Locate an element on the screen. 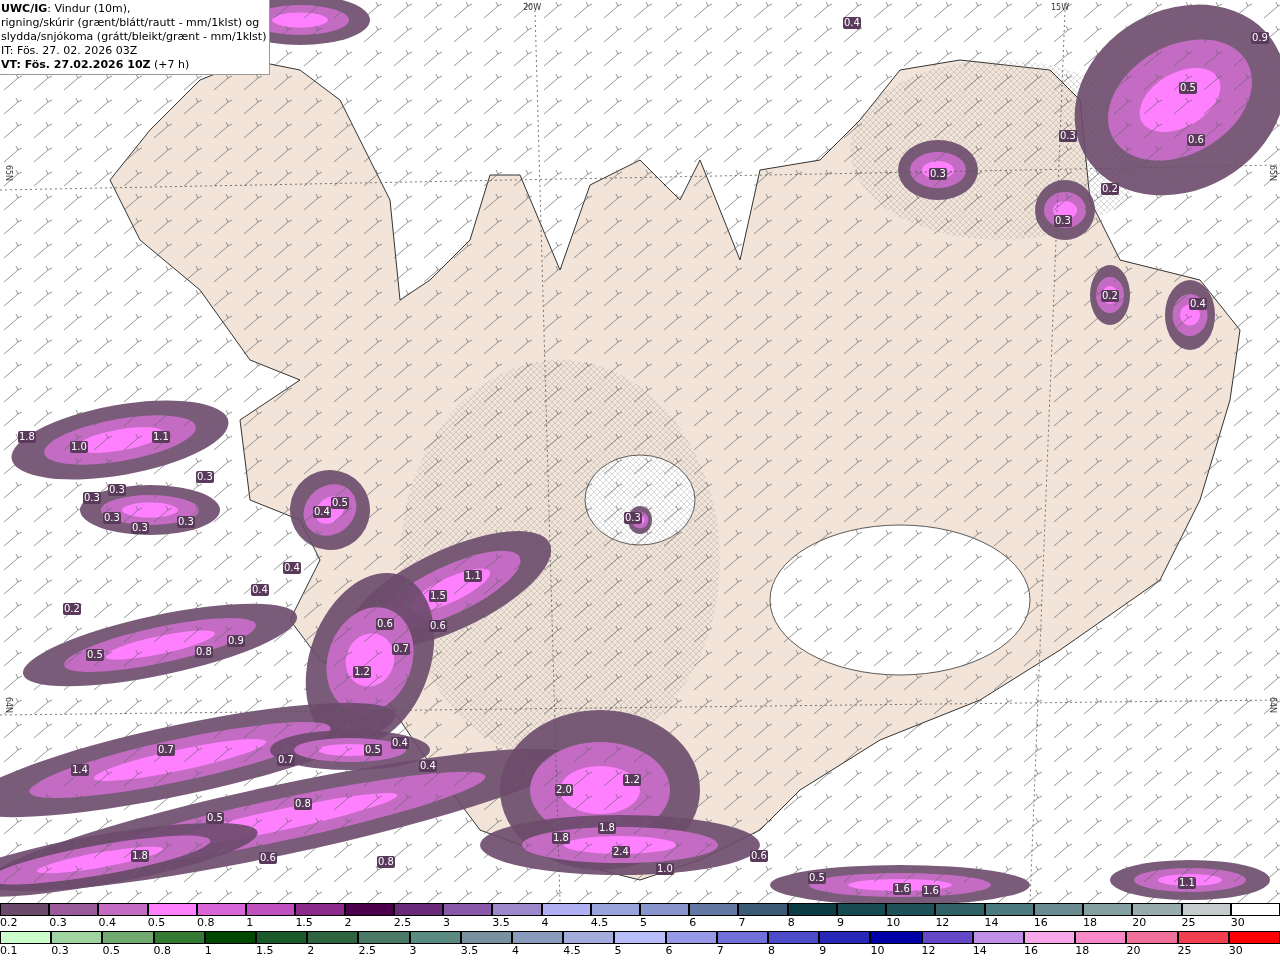  title-line: rigning/skúrir (grænt/blátt/rautt - mm/1klst) og is located at coordinates (131, 23).